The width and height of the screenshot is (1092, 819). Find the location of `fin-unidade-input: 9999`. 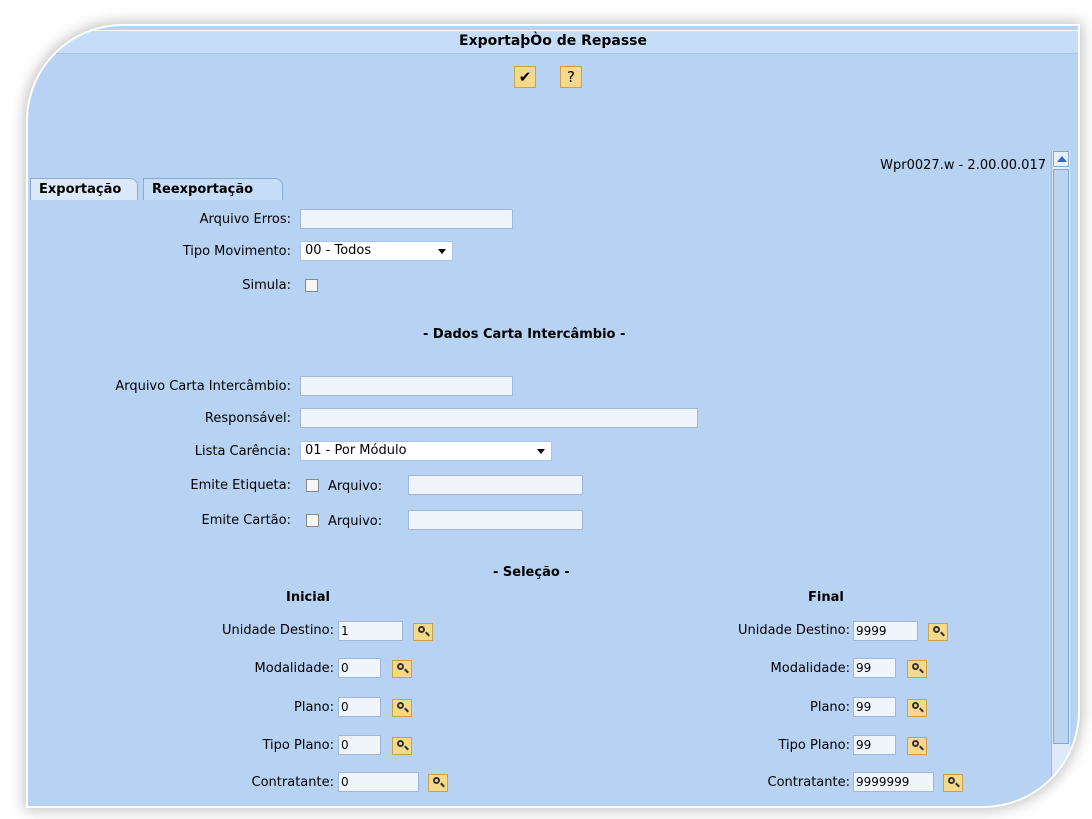

fin-unidade-input: 9999 is located at coordinates (885, 631).